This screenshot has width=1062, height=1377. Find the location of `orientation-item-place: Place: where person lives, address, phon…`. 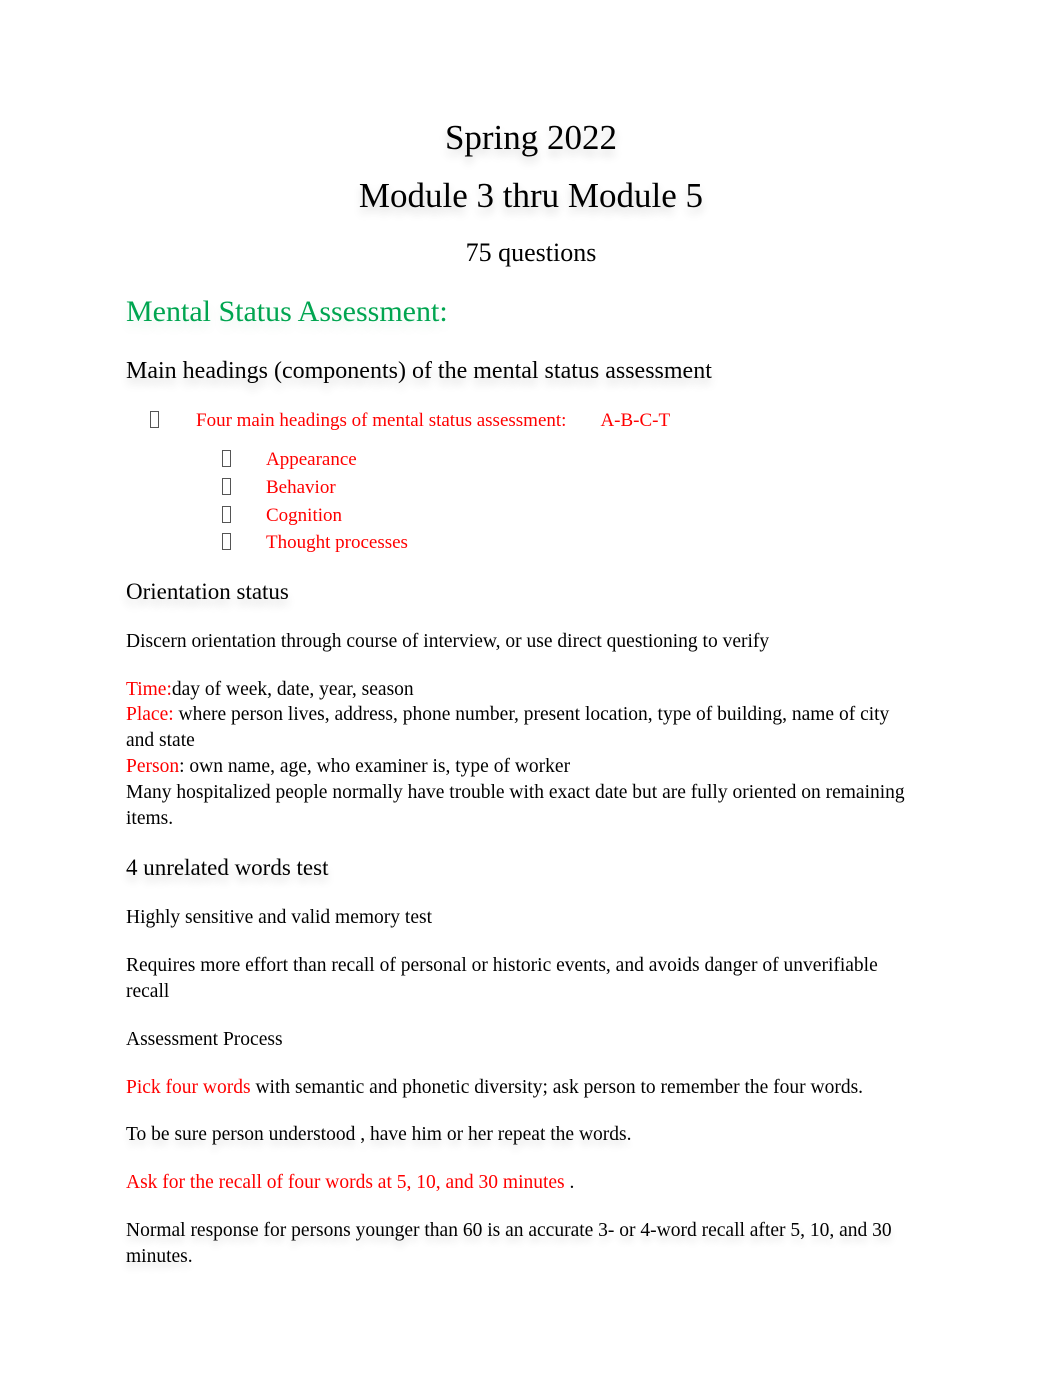

orientation-item-place: Place: where person lives, address, phon… is located at coordinates (517, 728).